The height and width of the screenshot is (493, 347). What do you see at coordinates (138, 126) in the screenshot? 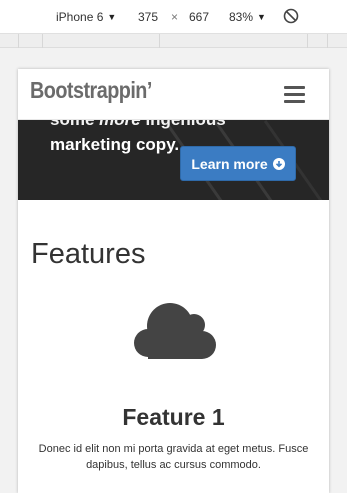
I see `hero-copy-line1: some more ingenious` at bounding box center [138, 126].